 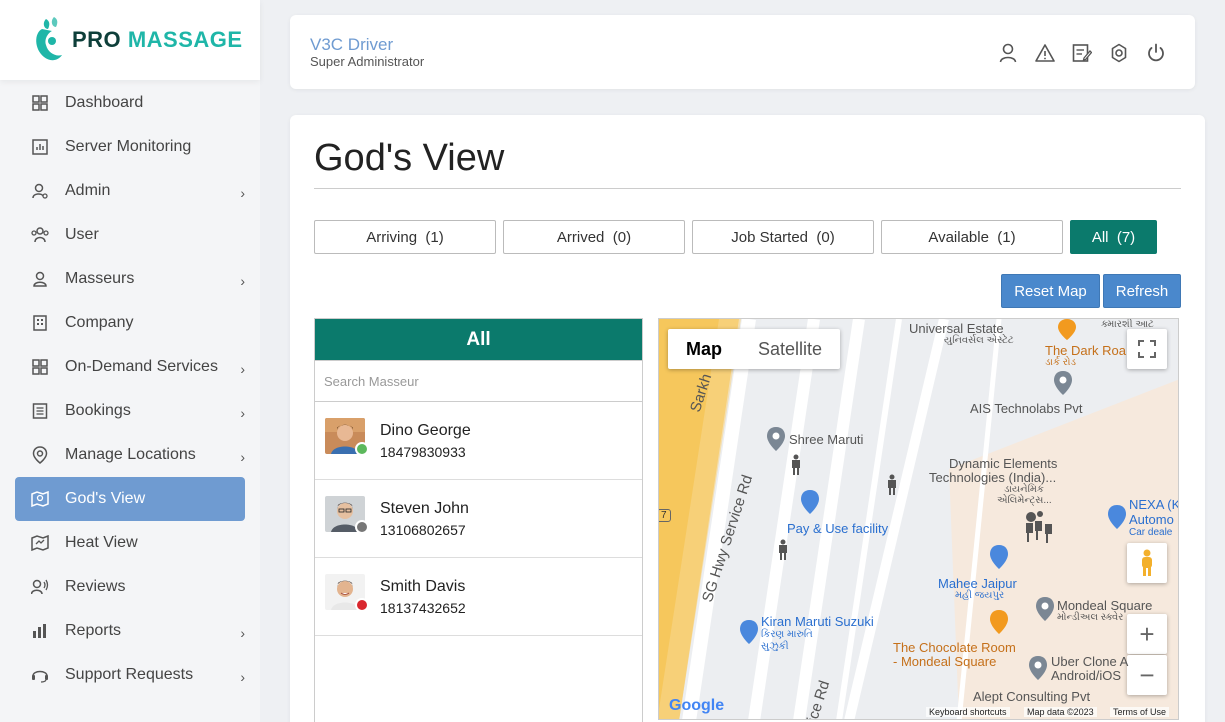 I want to click on status-dot, so click(x=362, y=527).